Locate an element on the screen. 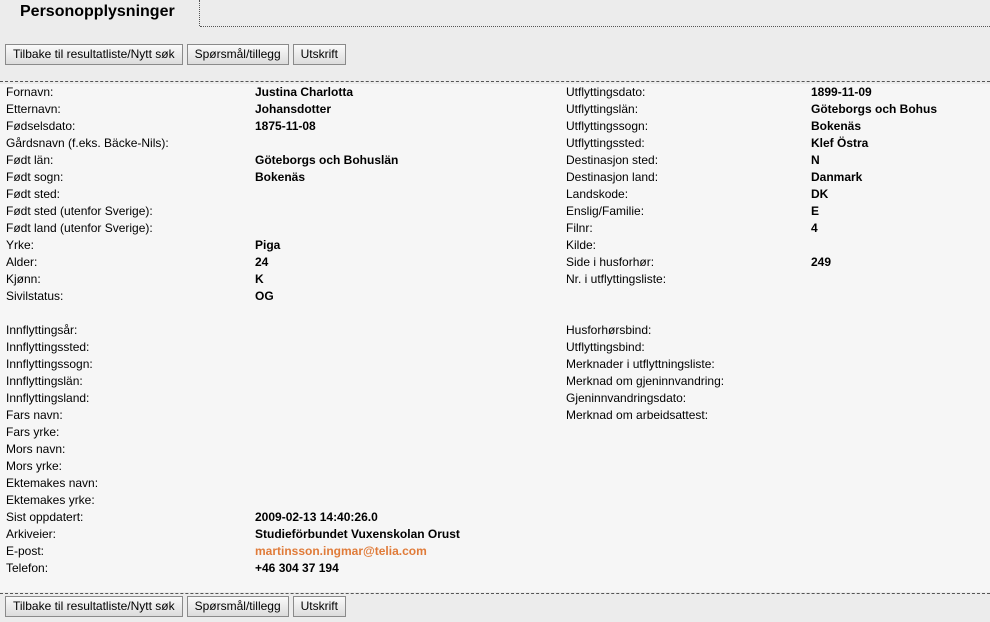 The image size is (990, 622). detail-row: Mors navn: is located at coordinates (281, 449).